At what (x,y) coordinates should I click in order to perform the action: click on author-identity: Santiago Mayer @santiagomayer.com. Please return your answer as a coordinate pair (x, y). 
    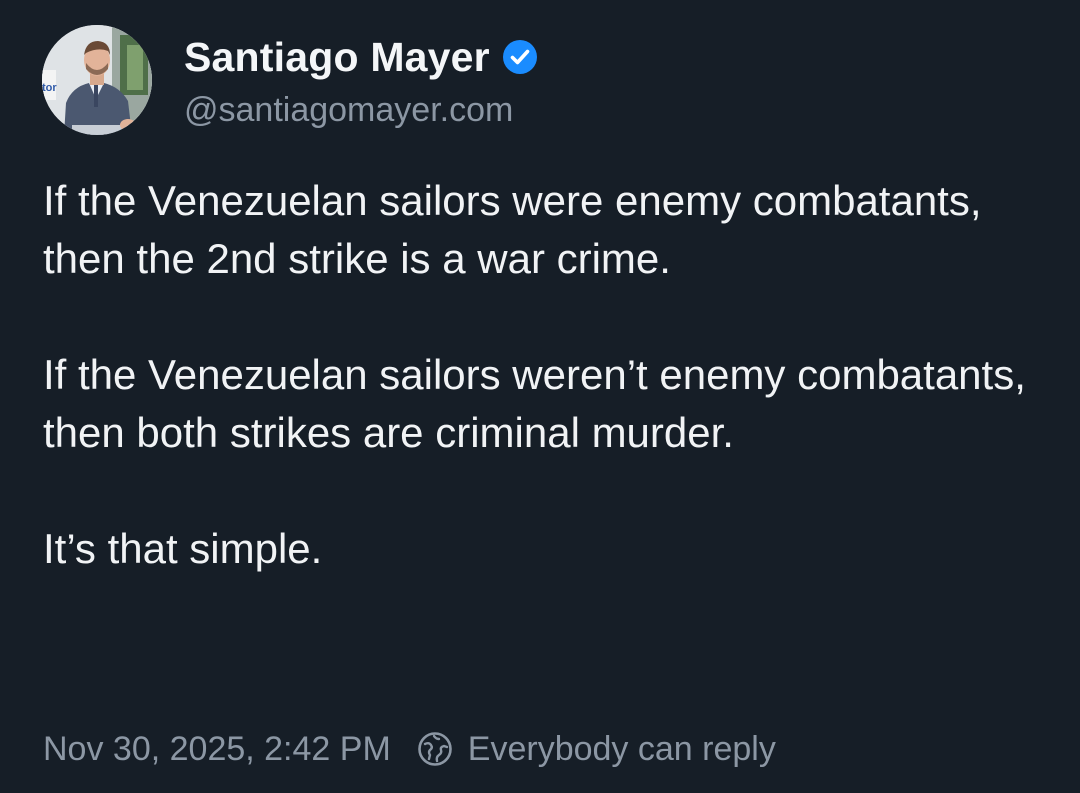
    Looking at the image, I should click on (361, 77).